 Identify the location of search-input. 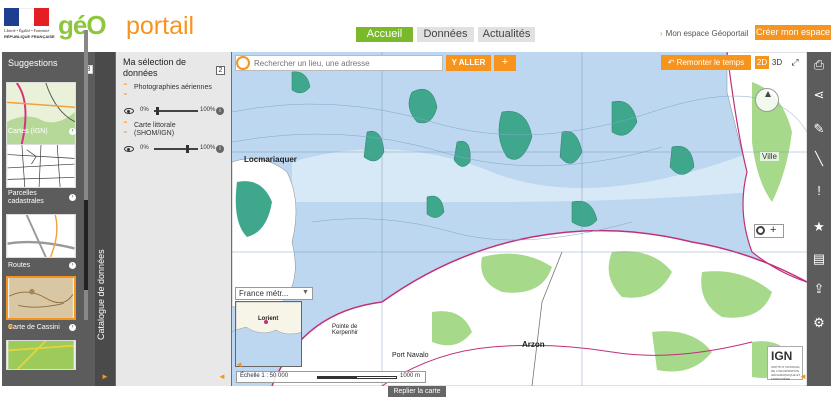
(346, 63).